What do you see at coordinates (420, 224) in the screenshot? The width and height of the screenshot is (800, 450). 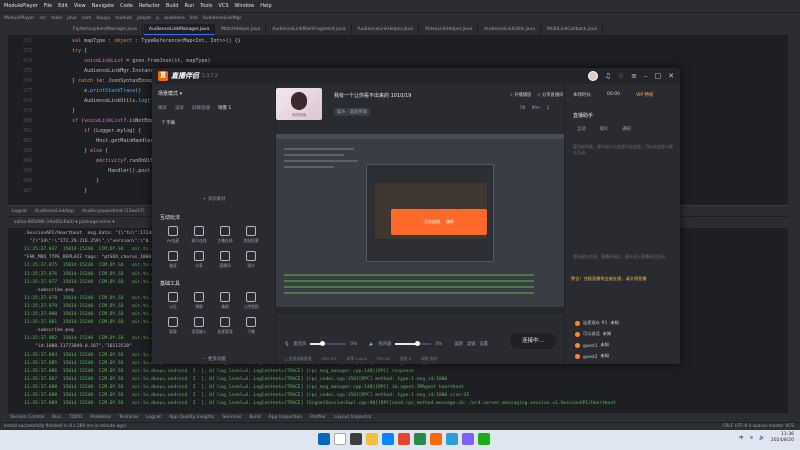 I see `stream-preview: 正在连线 接听` at bounding box center [420, 224].